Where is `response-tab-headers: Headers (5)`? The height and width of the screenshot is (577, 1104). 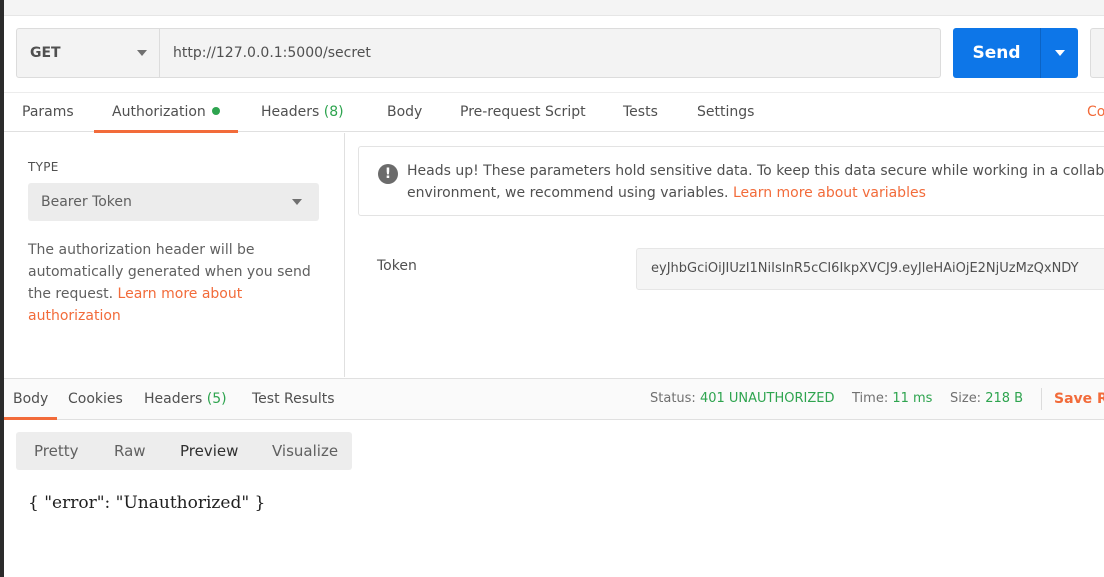 response-tab-headers: Headers (5) is located at coordinates (185, 399).